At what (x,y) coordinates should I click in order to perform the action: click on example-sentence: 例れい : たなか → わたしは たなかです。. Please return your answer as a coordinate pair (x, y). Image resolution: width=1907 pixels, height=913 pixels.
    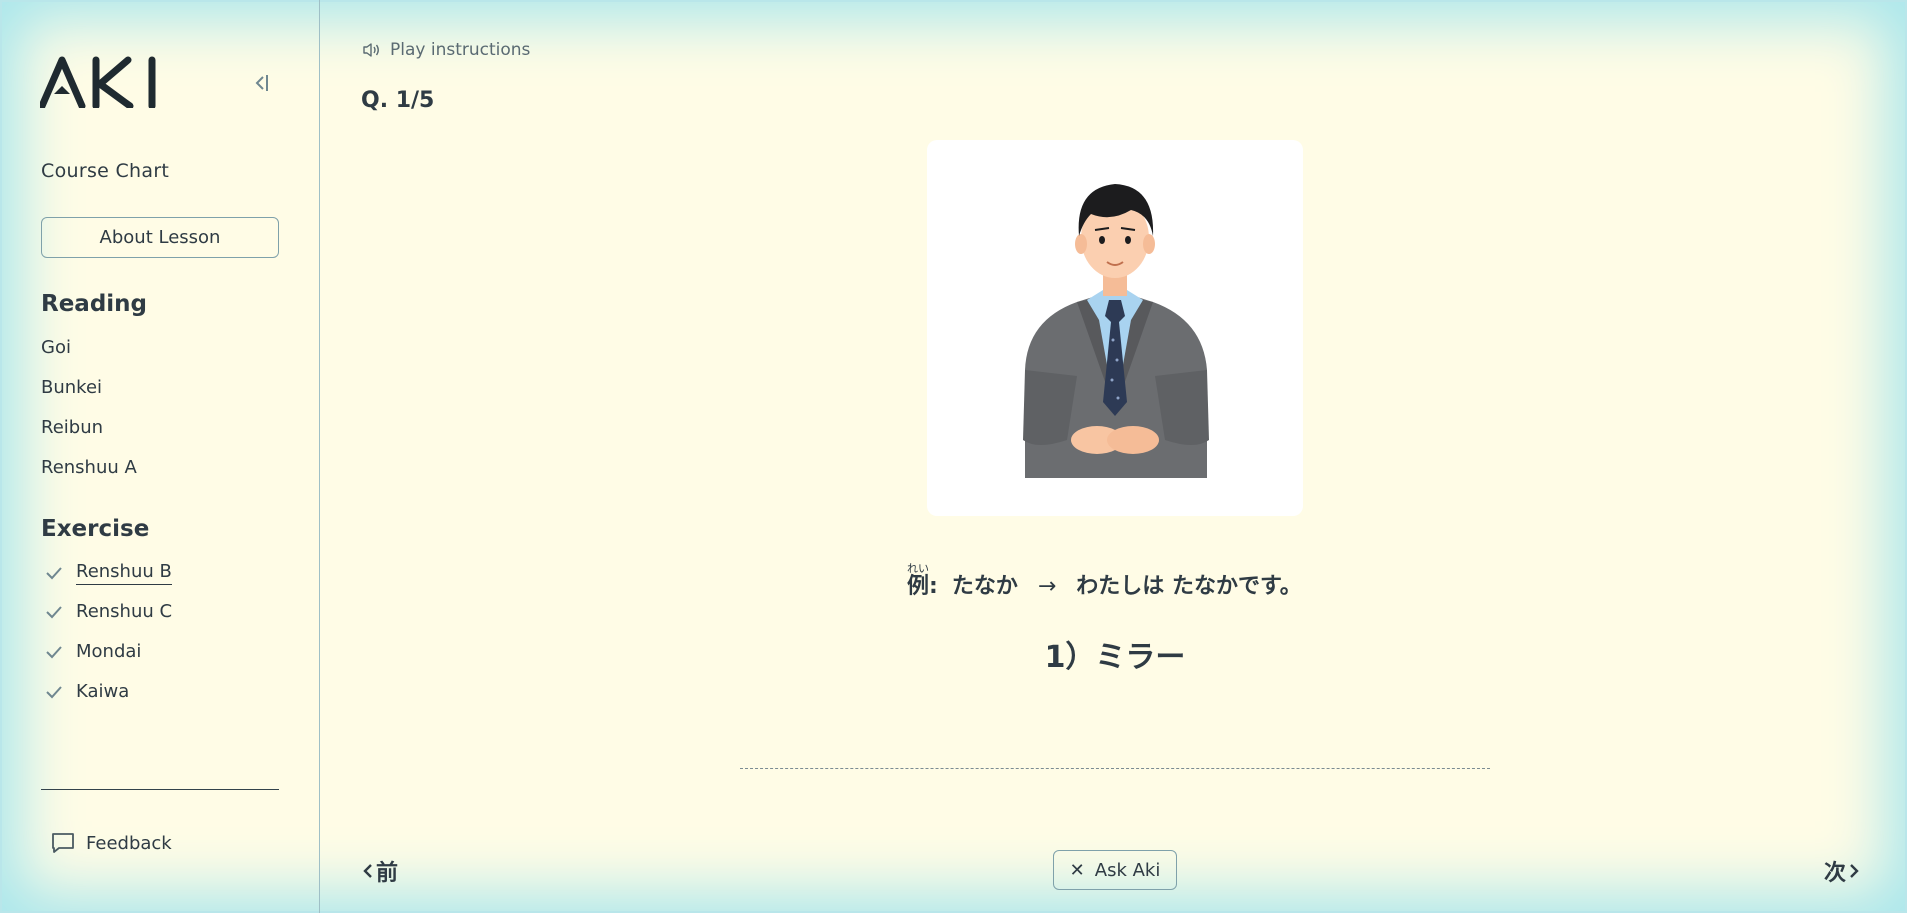
    Looking at the image, I should click on (1117, 581).